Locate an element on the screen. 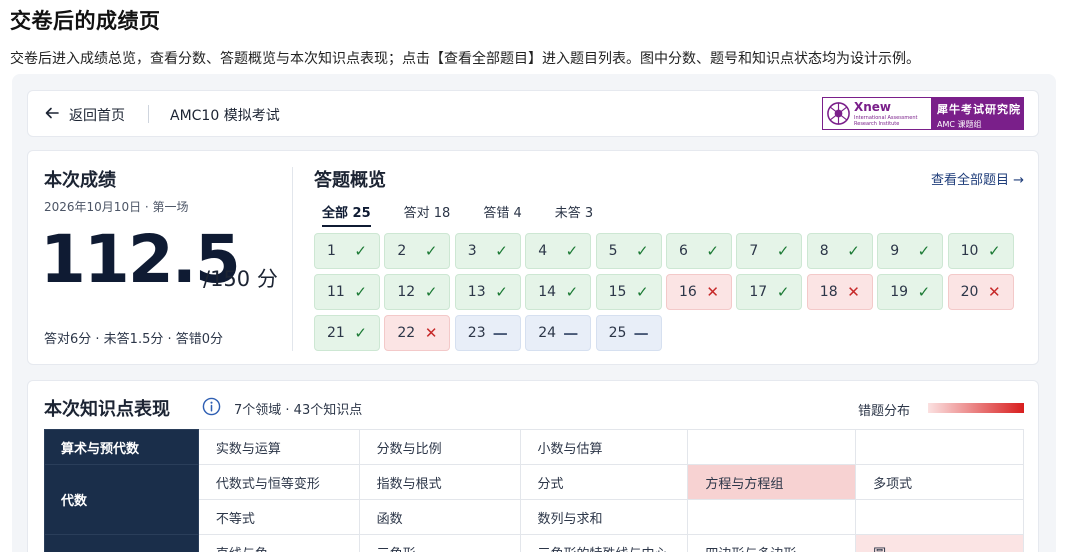 The height and width of the screenshot is (552, 1080). question-cell: 14 ✓ is located at coordinates (558, 292).